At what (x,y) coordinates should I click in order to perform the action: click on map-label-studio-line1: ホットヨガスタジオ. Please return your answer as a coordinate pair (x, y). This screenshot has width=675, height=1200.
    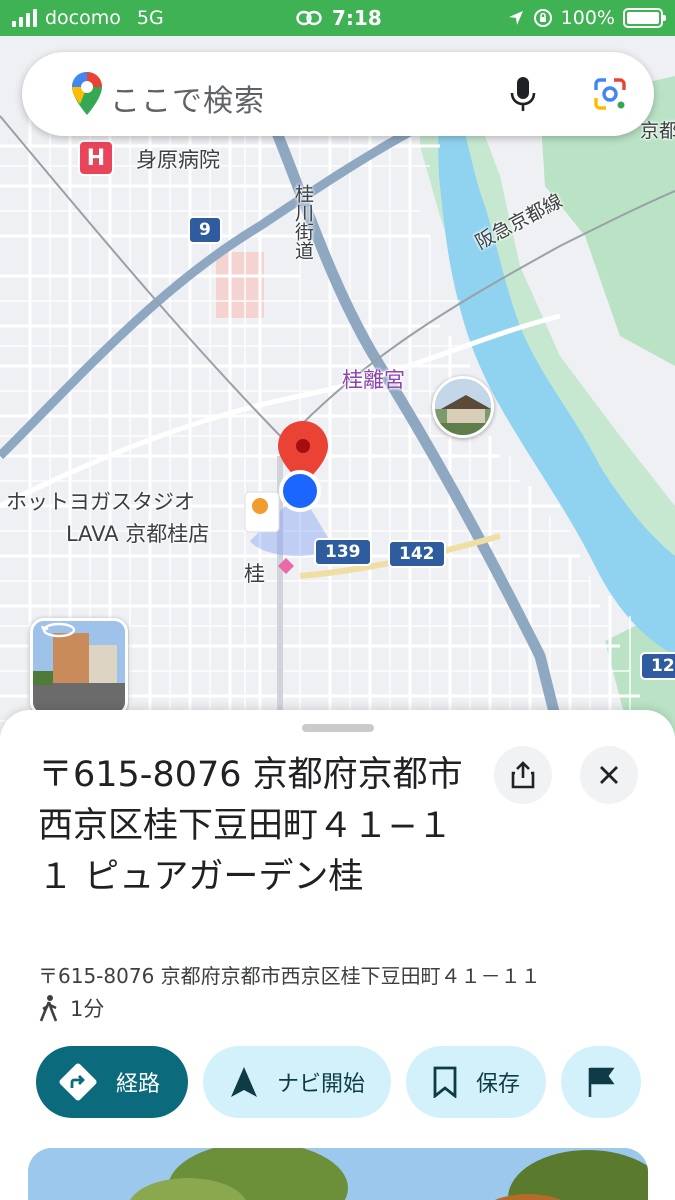
    Looking at the image, I should click on (100, 501).